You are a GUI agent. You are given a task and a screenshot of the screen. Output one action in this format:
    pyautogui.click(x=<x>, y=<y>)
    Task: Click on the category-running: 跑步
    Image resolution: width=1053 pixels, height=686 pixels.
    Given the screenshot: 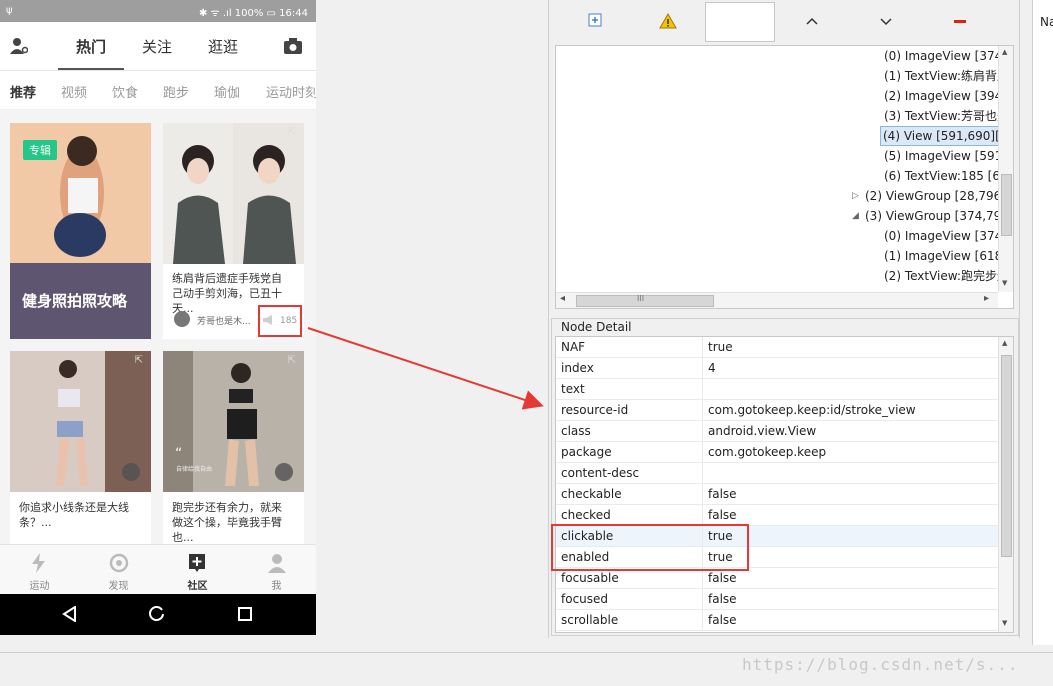 What is the action you would take?
    pyautogui.click(x=176, y=91)
    